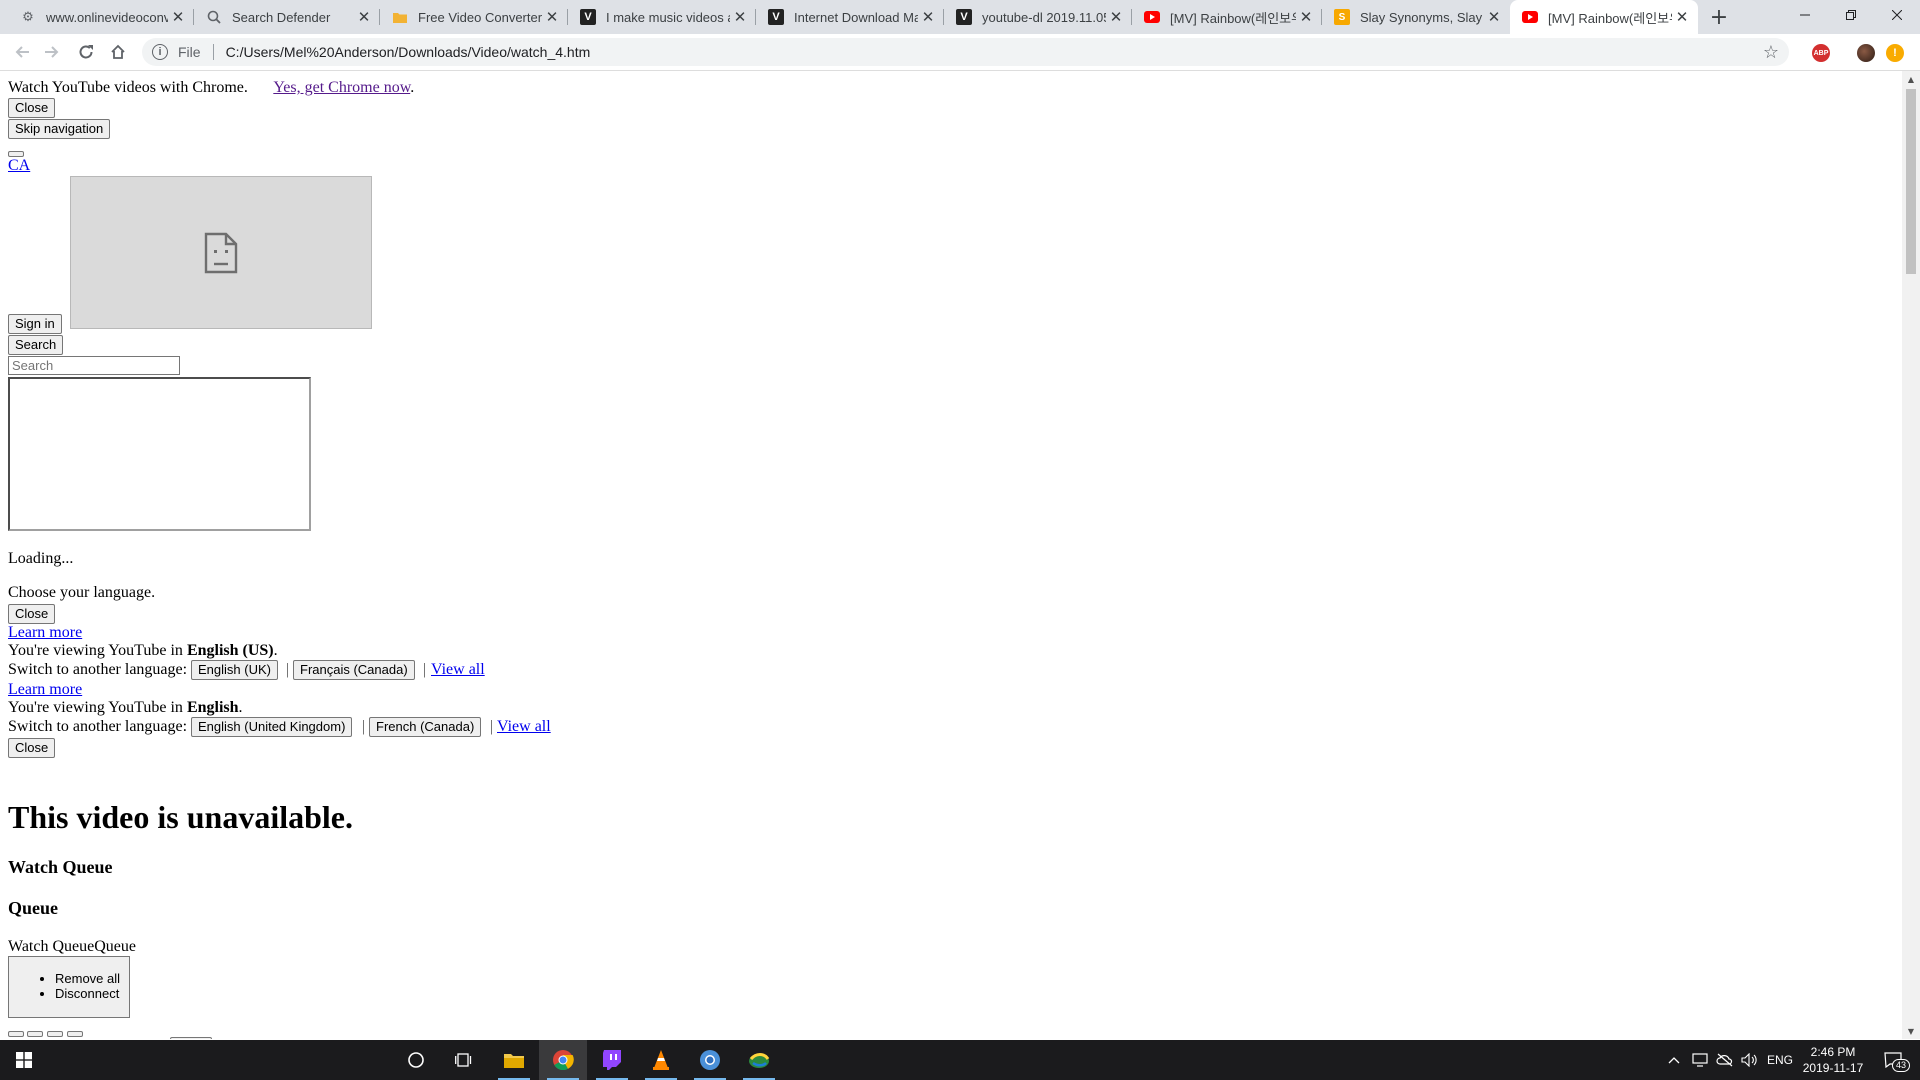  I want to click on scrollbar-thumb, so click(1911, 181).